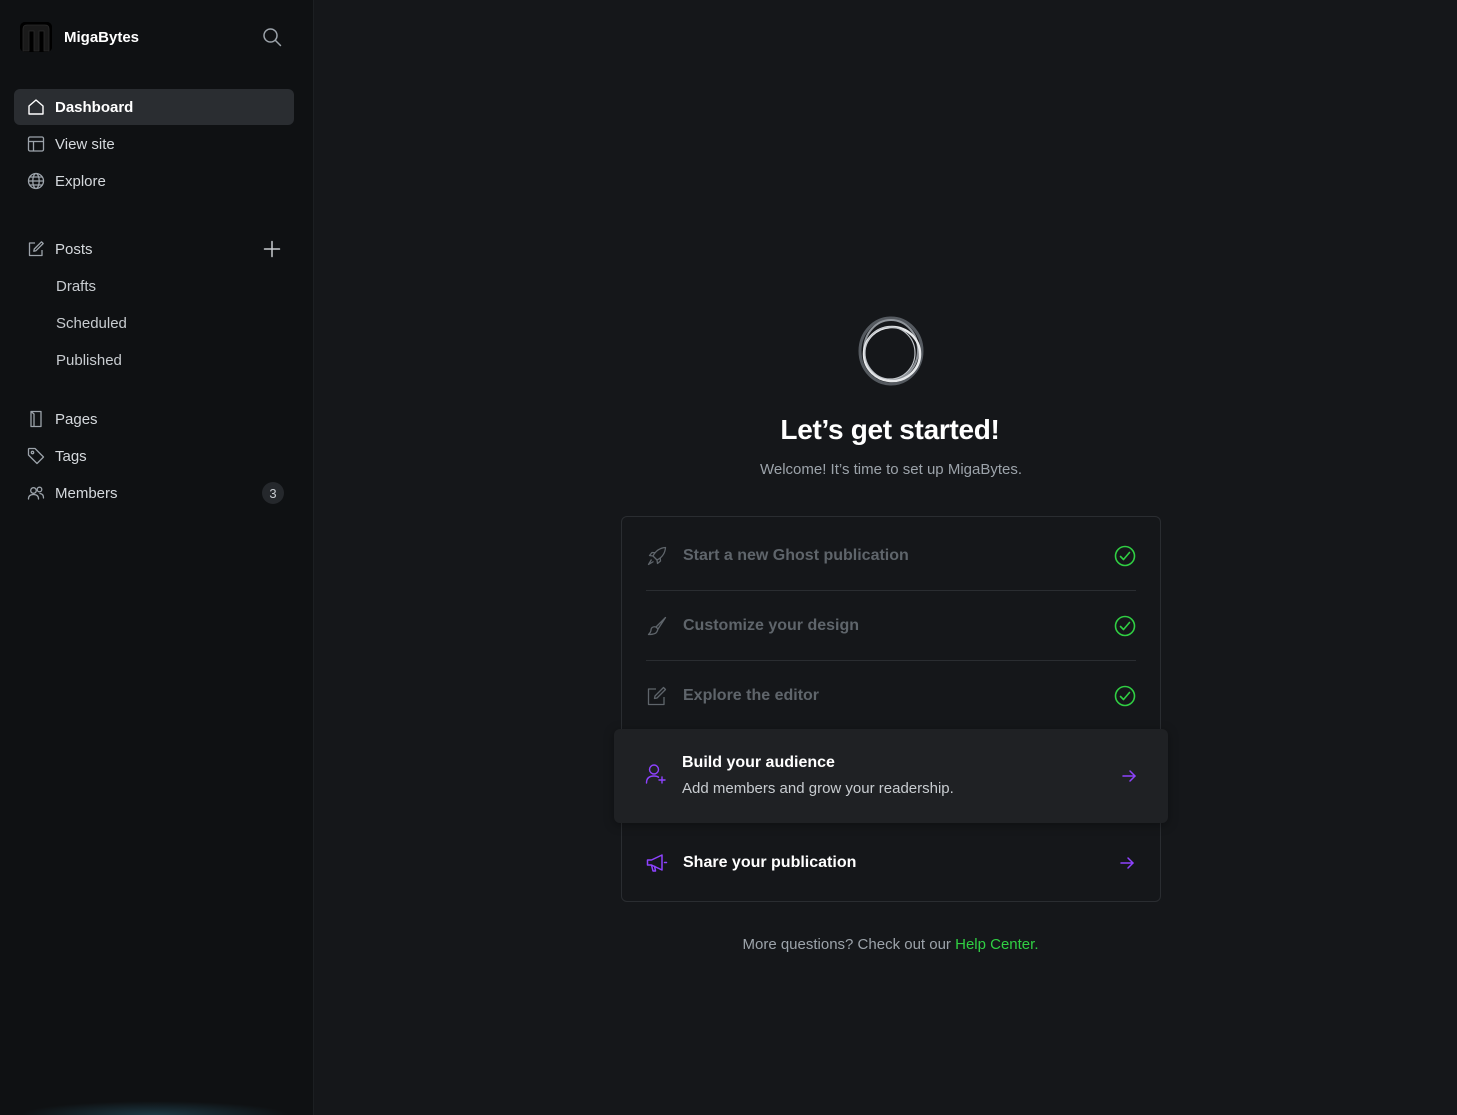  I want to click on help-footer-text: More questions? Check out our, so click(849, 944).